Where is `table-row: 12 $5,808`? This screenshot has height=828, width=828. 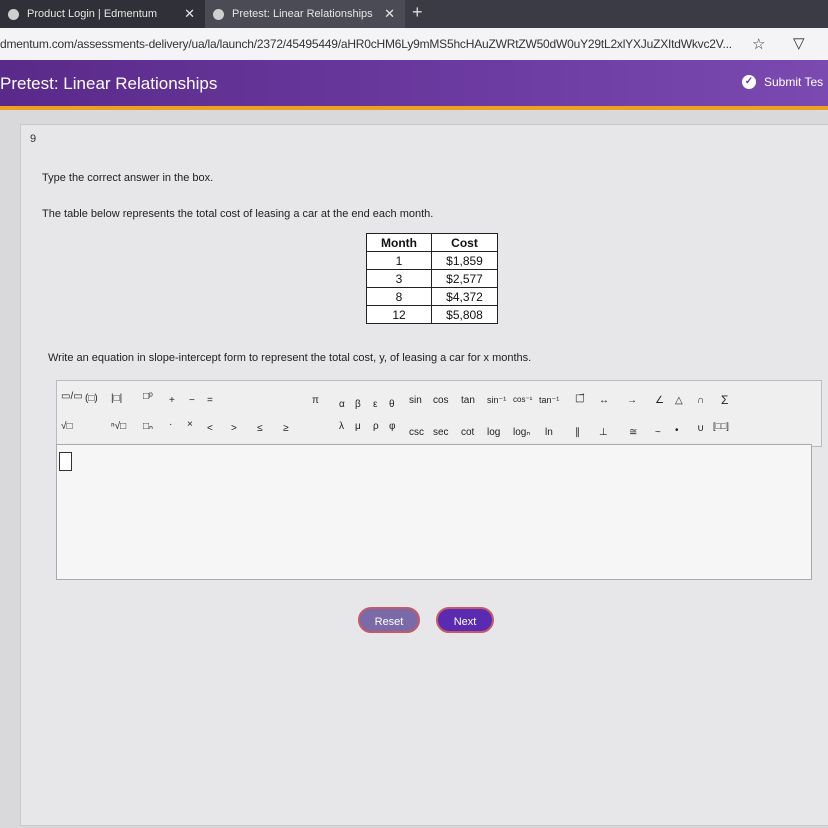 table-row: 12 $5,808 is located at coordinates (432, 314).